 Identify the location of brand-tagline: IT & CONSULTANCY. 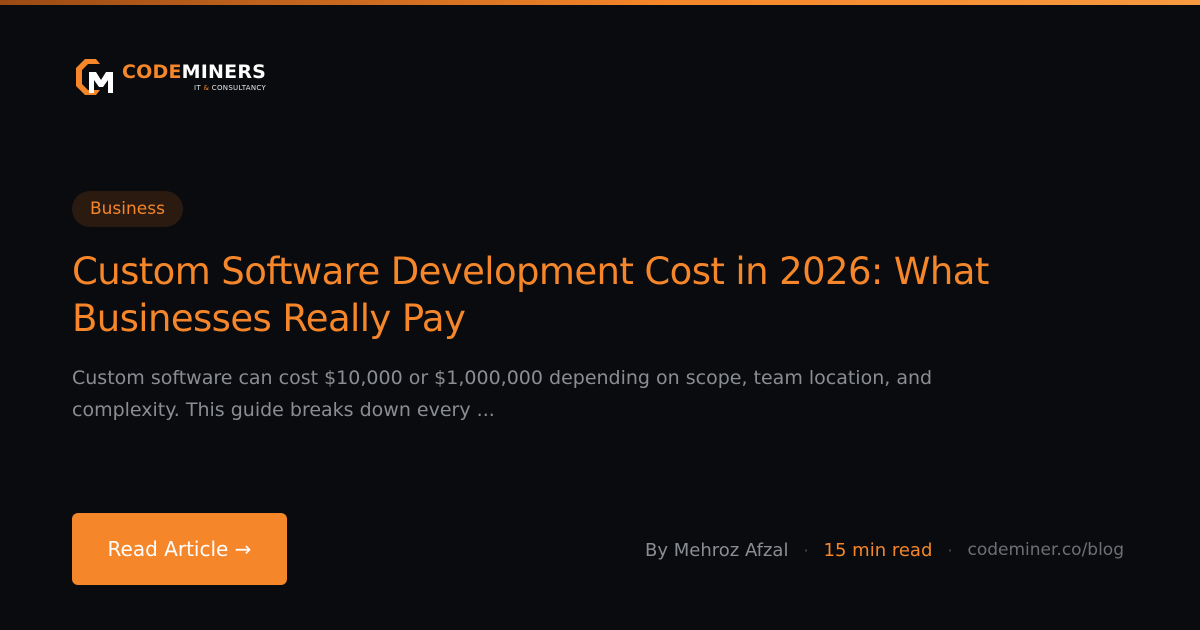
(230, 88).